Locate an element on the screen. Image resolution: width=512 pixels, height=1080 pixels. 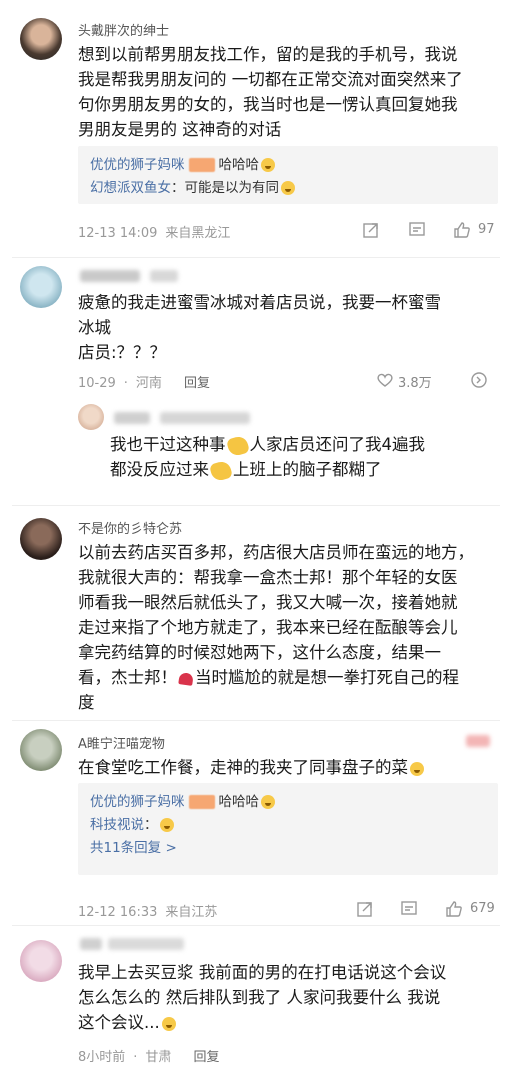
comment-location: 河南 is located at coordinates (148, 383).